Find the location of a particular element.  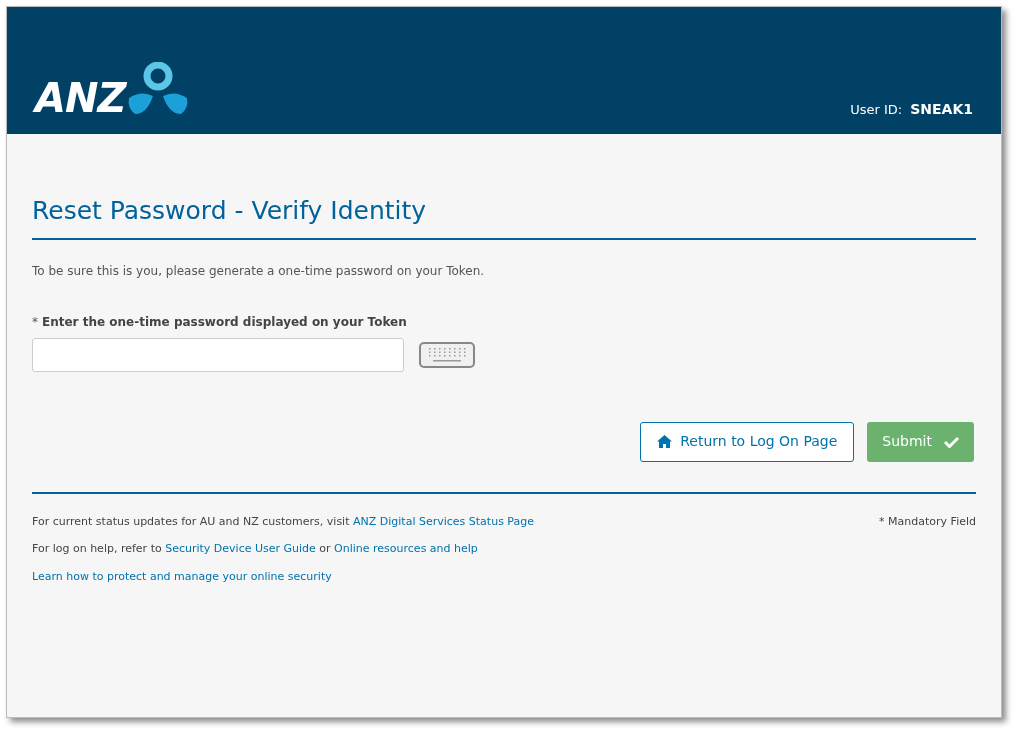

checkmark-icon is located at coordinates (951, 441).